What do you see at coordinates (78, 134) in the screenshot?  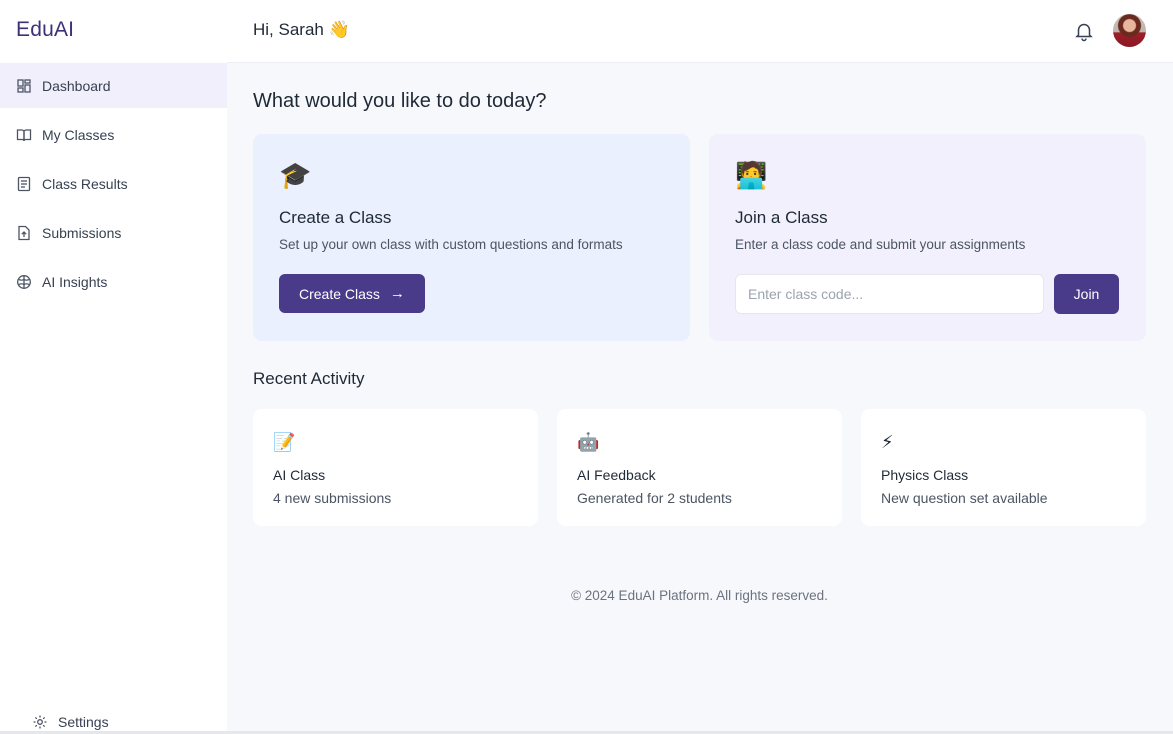 I see `sidebar-item-label: My Classes` at bounding box center [78, 134].